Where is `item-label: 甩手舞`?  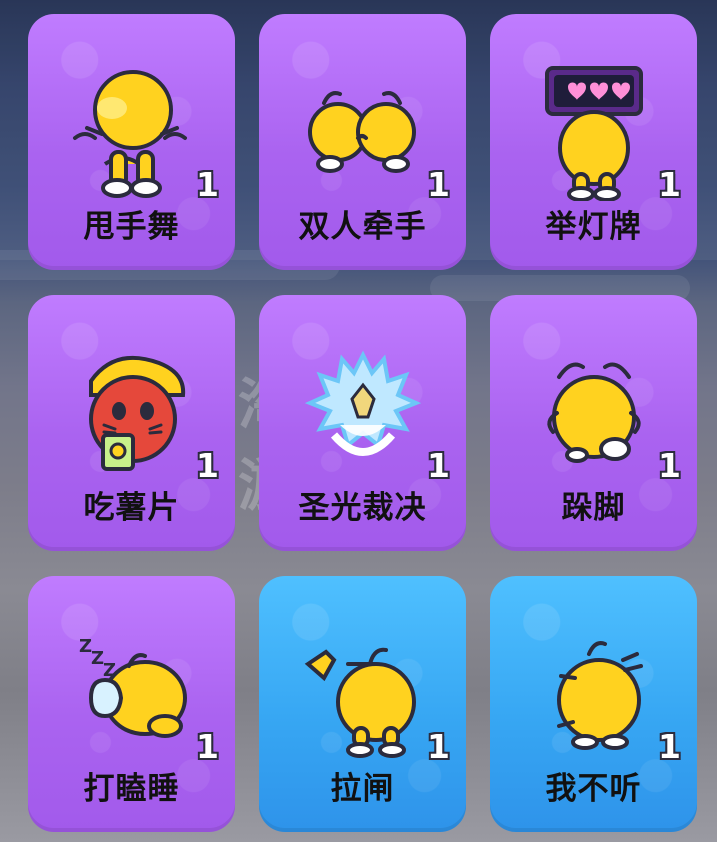 item-label: 甩手舞 is located at coordinates (131, 227).